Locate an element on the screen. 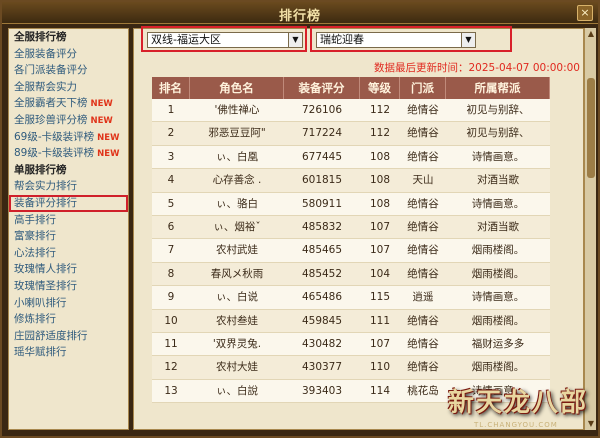  server-group-highlight: 双线-福运大区 ▼ is located at coordinates (224, 39).